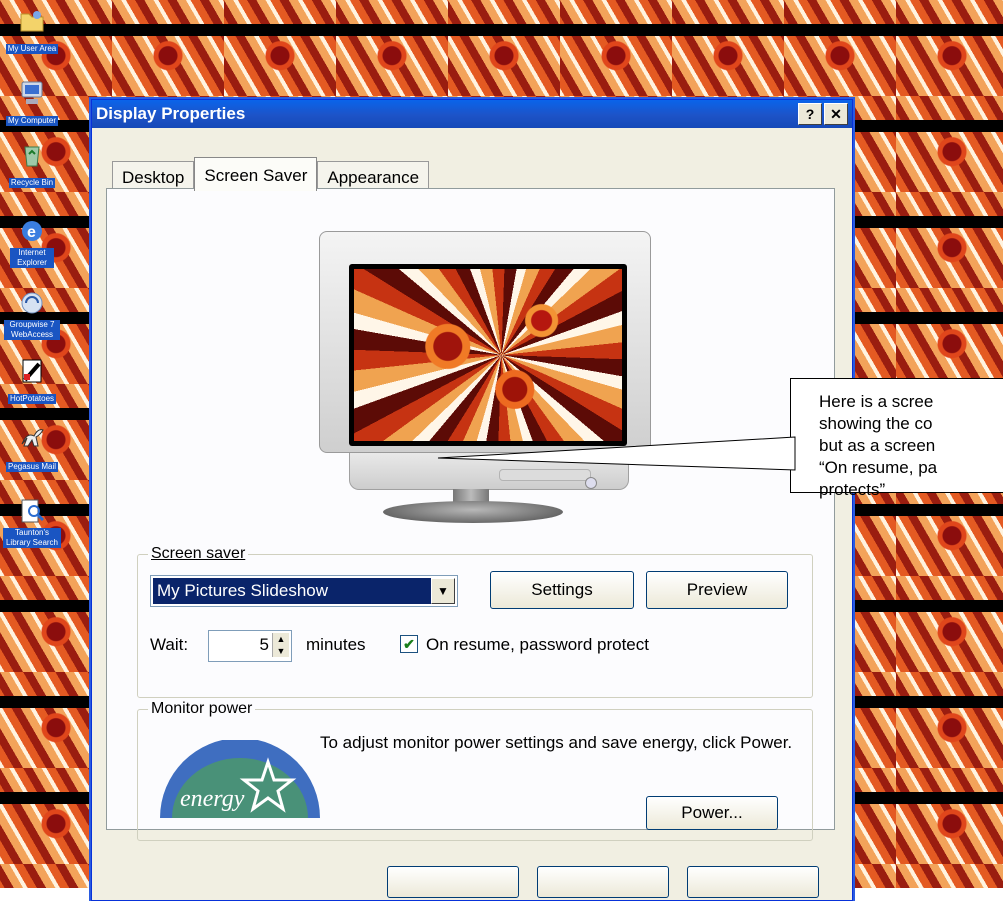  I want to click on callout-pointer, so click(616, 453).